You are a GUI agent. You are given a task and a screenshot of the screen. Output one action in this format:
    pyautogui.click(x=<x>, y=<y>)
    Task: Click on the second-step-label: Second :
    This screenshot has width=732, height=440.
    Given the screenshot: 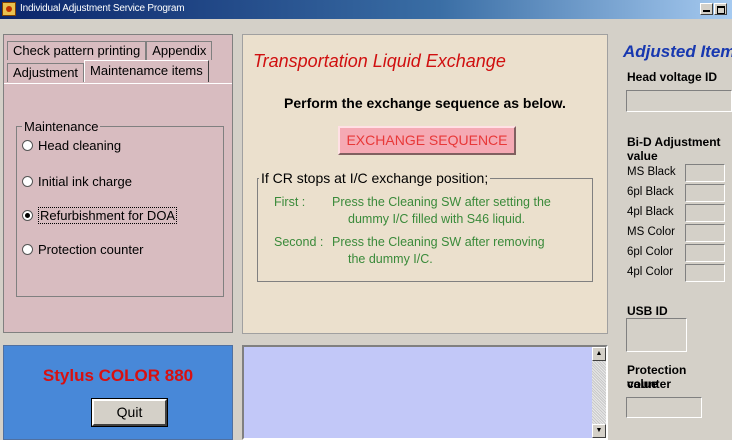 What is the action you would take?
    pyautogui.click(x=299, y=242)
    